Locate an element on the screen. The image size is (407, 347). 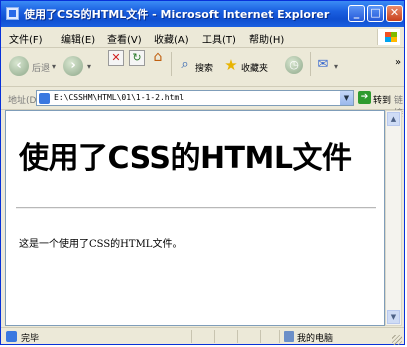
windows-logo-icon is located at coordinates (388, 37).